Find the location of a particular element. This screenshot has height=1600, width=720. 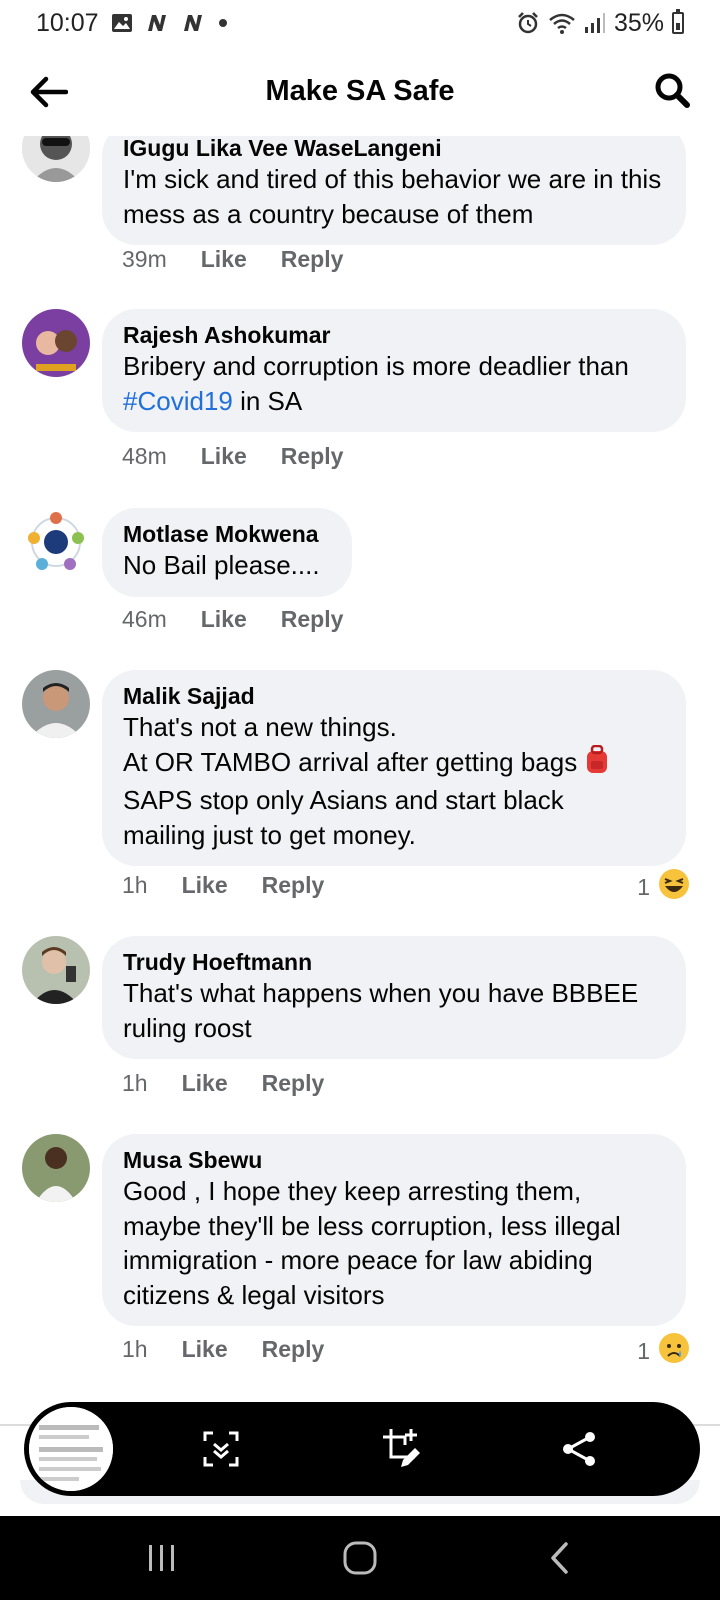

comment-actions: 39m Like Reply is located at coordinates (232, 259).